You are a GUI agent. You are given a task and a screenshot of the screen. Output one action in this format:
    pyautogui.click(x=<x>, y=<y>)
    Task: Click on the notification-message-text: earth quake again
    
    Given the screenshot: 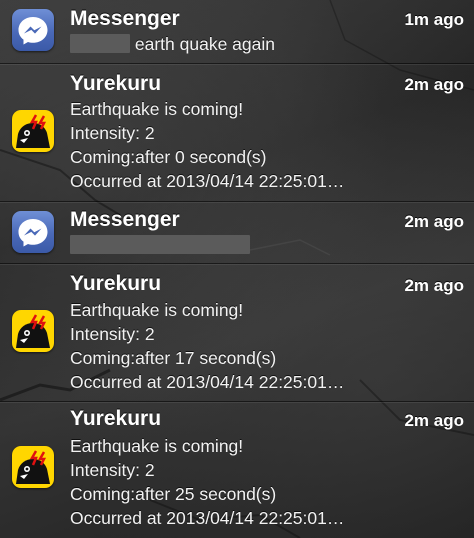 What is the action you would take?
    pyautogui.click(x=204, y=44)
    